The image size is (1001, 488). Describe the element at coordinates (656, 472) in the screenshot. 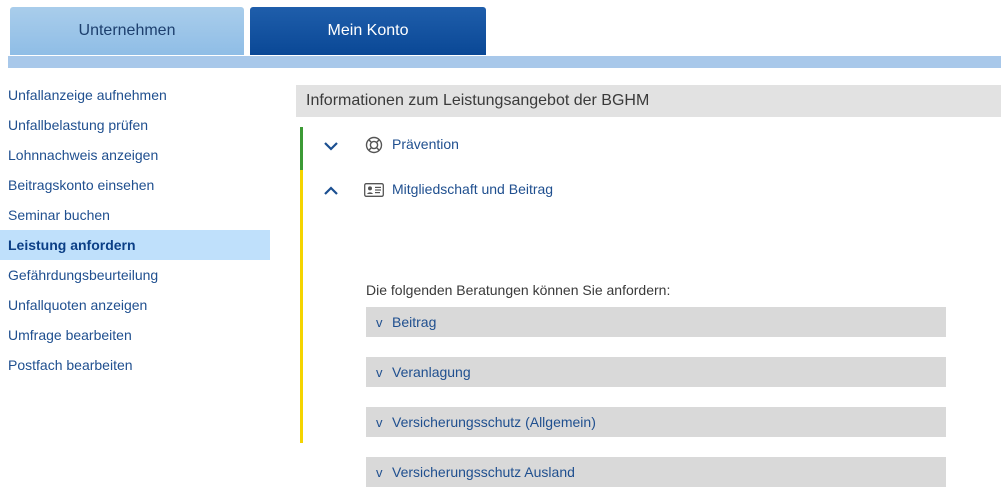

I see `subitem-versicherungsschutz-ausland: v Versicherungsschutz Ausland` at that location.